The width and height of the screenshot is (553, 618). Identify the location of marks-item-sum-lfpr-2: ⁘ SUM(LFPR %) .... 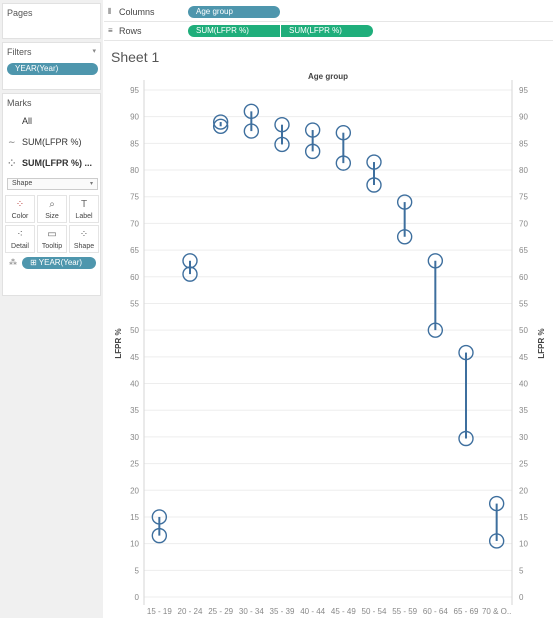
(52, 163).